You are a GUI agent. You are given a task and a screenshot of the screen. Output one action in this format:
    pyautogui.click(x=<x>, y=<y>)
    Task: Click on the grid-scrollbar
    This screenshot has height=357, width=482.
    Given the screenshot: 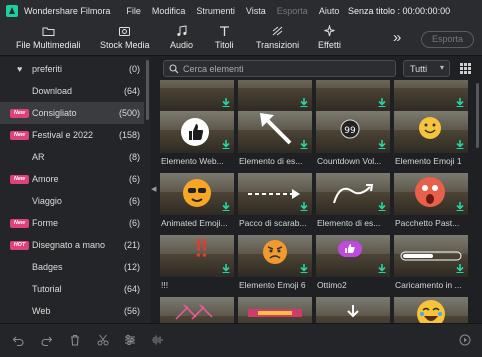 What is the action you would take?
    pyautogui.click(x=477, y=115)
    